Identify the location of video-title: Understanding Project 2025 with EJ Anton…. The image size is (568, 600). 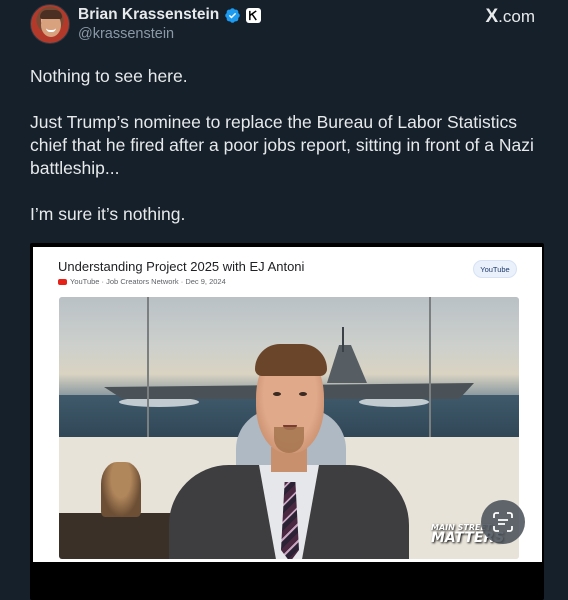
(181, 266).